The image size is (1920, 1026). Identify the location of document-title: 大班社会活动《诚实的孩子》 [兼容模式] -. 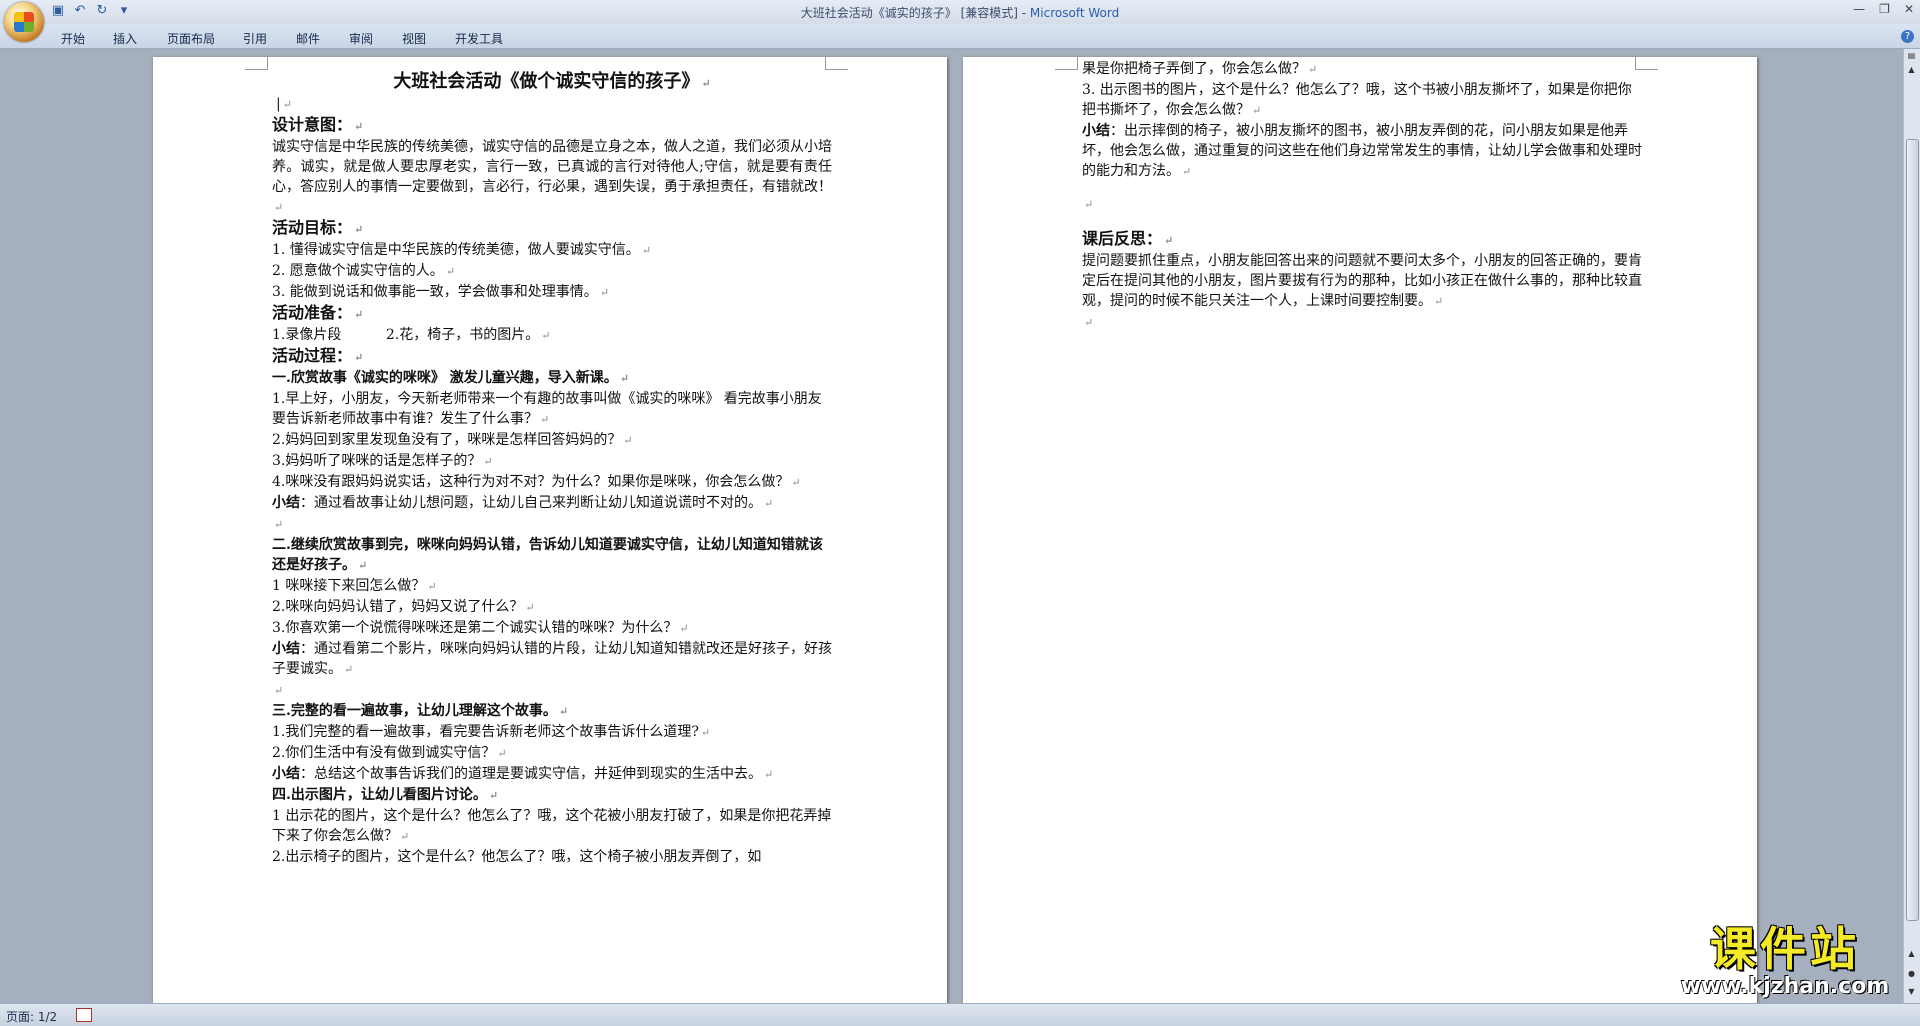
(915, 13).